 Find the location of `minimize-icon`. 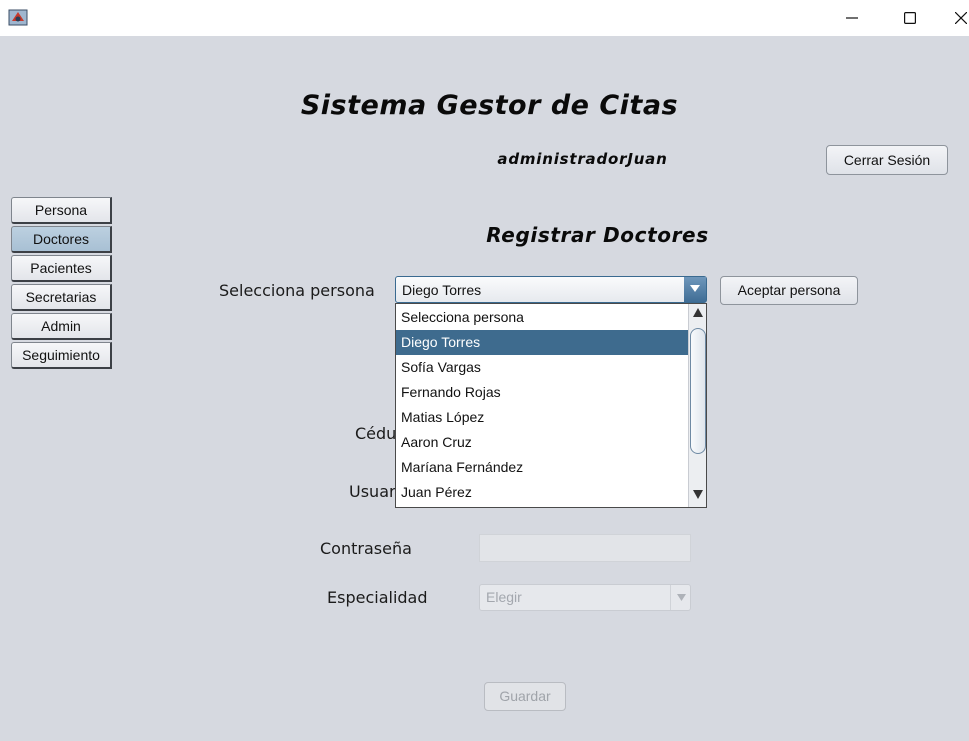

minimize-icon is located at coordinates (852, 18).